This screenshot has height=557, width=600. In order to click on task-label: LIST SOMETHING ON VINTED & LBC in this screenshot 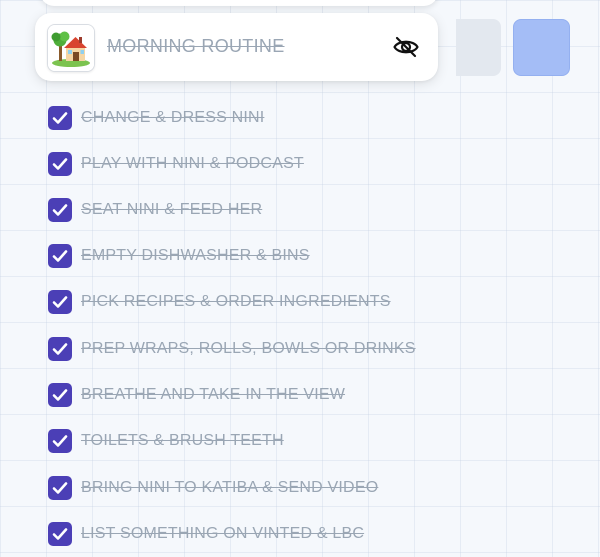, I will do `click(223, 533)`.